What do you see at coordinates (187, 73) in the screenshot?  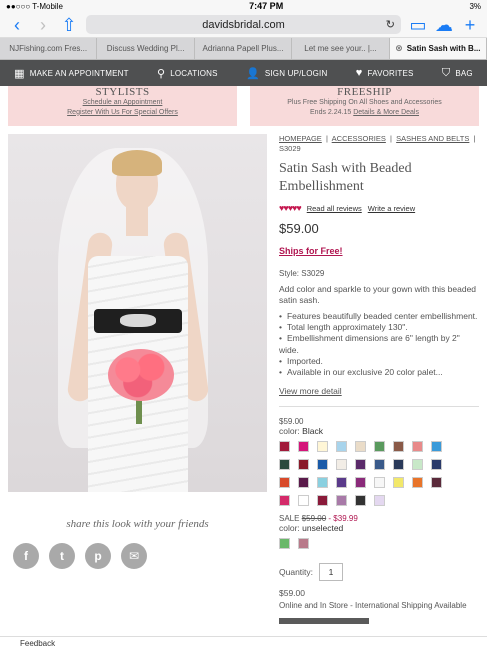 I see `nav-locations: ⚲ LOCATIONS` at bounding box center [187, 73].